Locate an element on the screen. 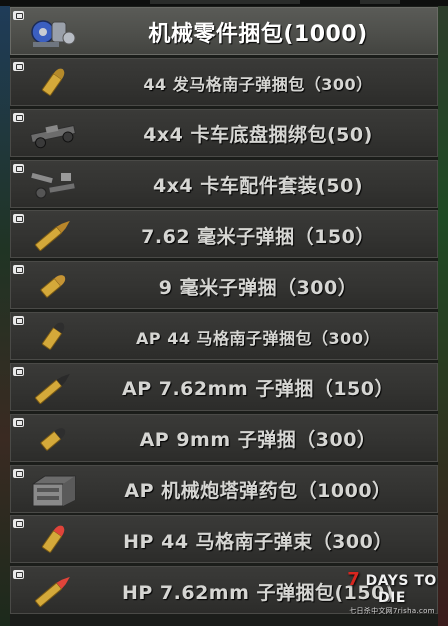  list-item-ap-762: AP 7.62mm 子弹捆（150） is located at coordinates (224, 386).